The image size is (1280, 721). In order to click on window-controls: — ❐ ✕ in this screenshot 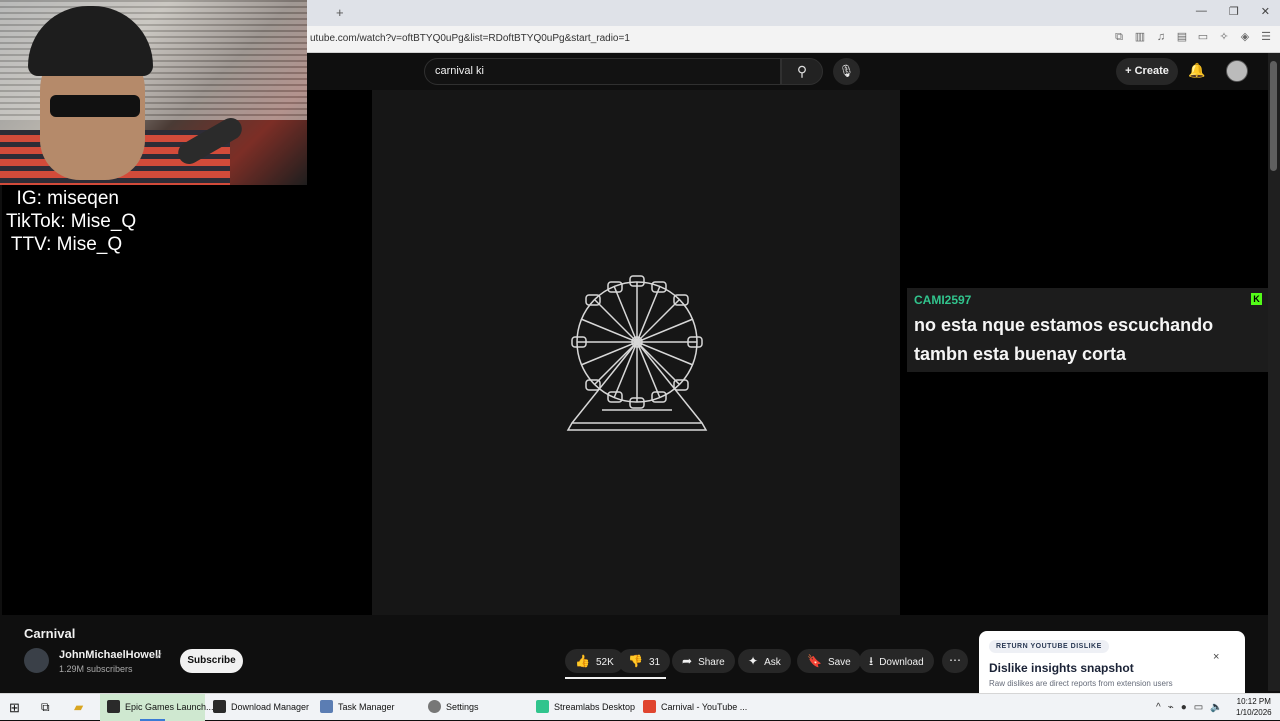, I will do `click(1233, 11)`.